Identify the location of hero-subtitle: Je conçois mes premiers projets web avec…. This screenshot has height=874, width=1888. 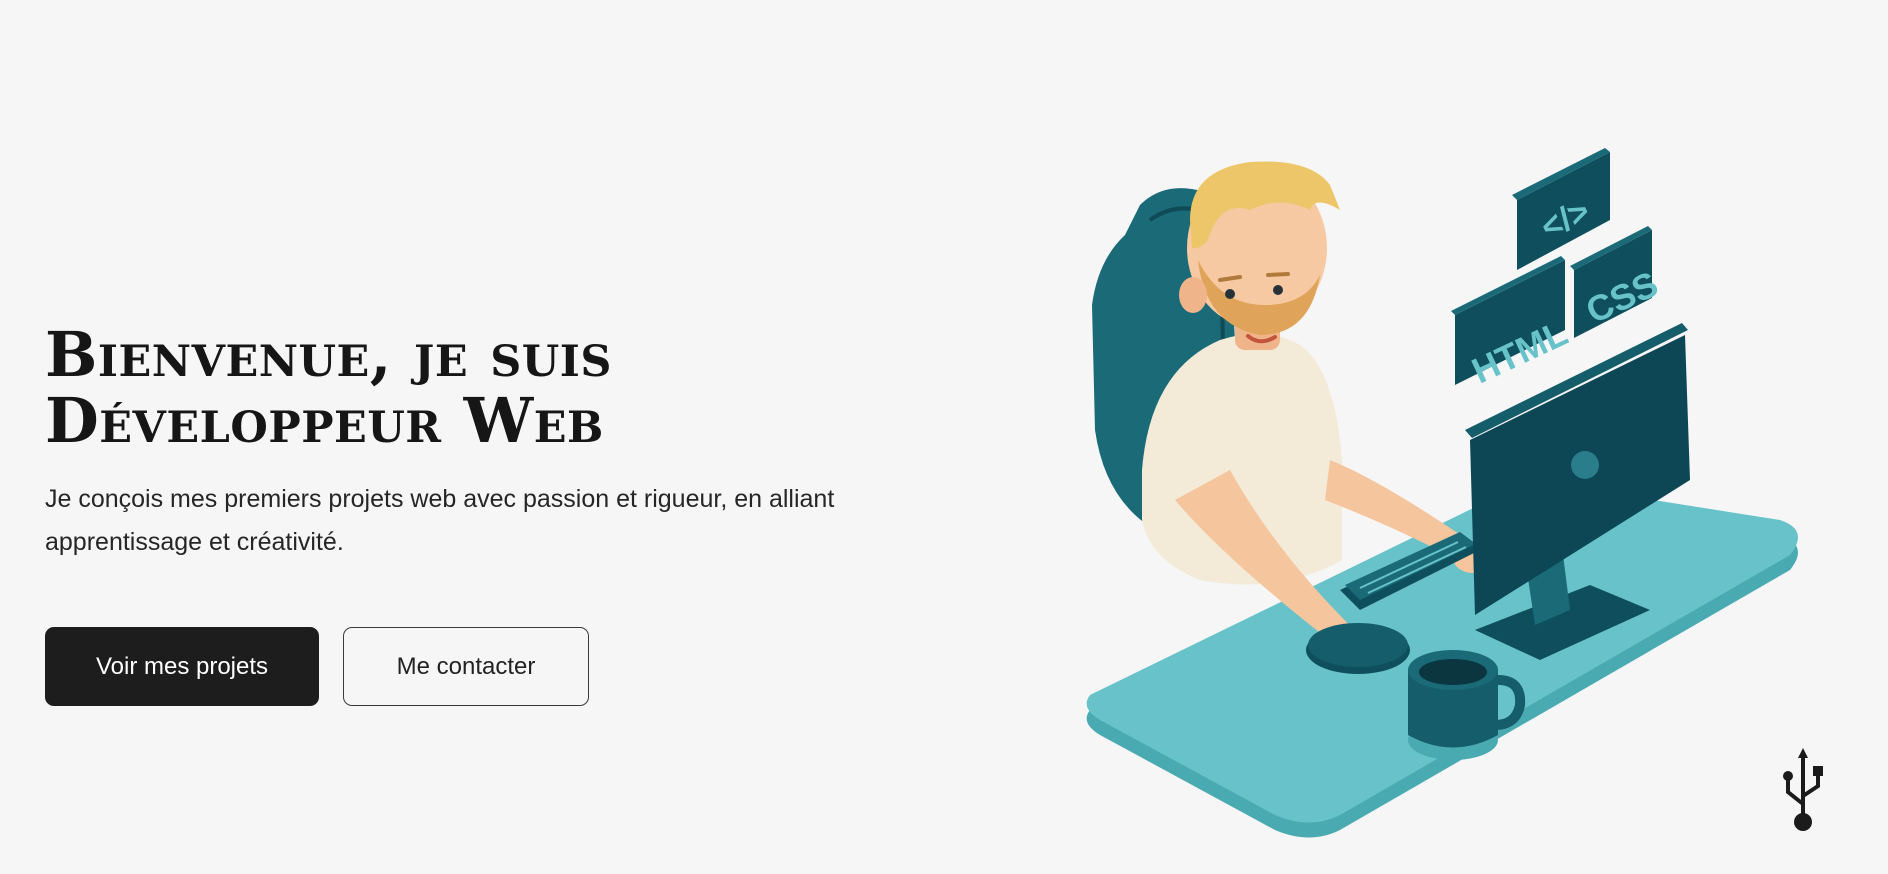
(440, 520).